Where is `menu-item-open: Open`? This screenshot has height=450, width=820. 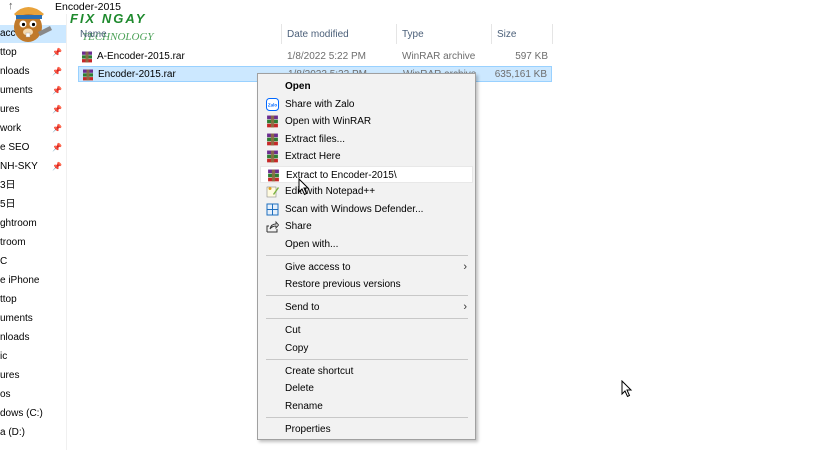 menu-item-open: Open is located at coordinates (366, 86).